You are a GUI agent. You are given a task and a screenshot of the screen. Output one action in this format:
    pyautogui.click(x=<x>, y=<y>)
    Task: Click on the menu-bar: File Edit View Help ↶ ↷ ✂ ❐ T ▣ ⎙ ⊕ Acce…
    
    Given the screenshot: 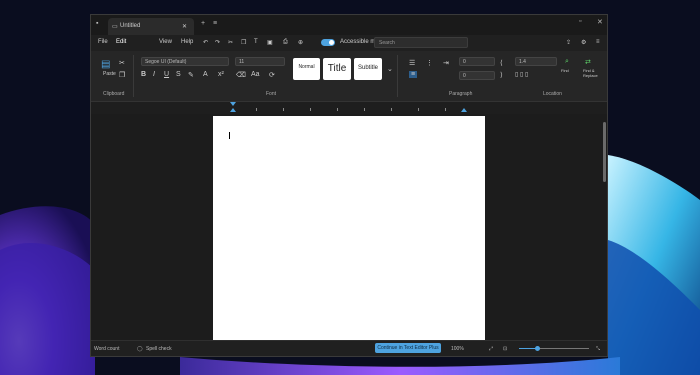 What is the action you would take?
    pyautogui.click(x=349, y=43)
    